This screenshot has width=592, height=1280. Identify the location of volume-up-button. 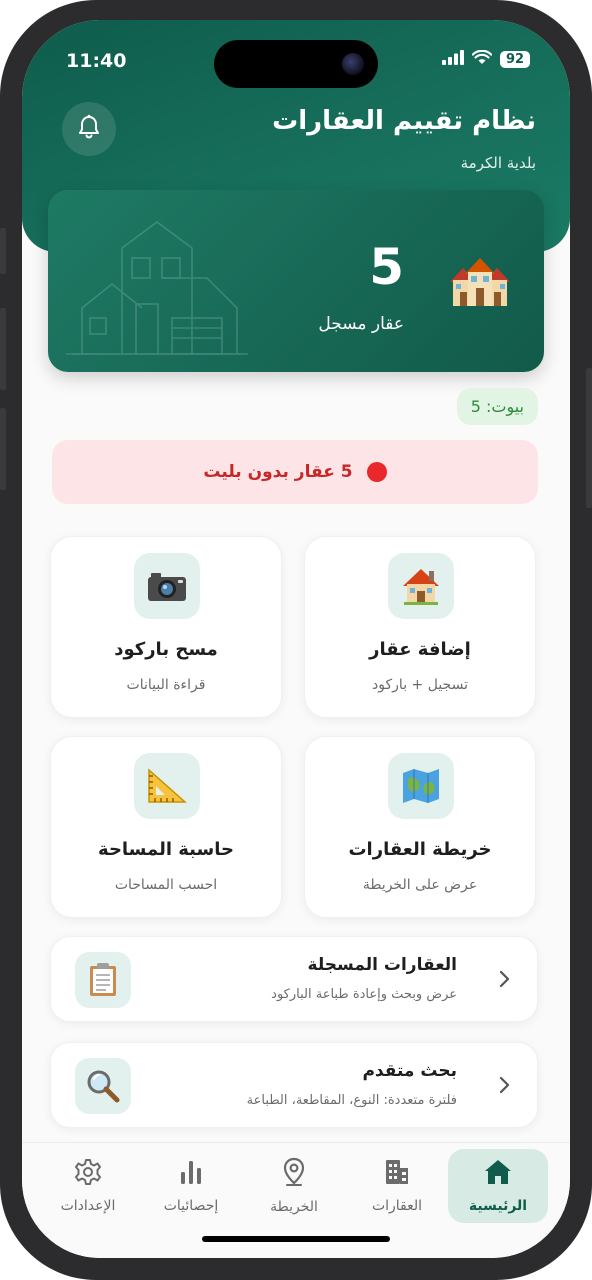
(3, 349).